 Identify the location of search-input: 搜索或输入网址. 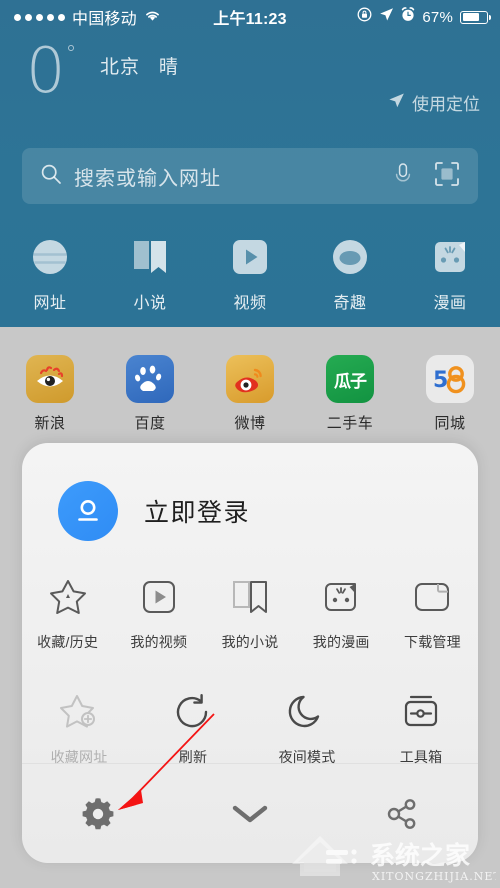
(250, 176).